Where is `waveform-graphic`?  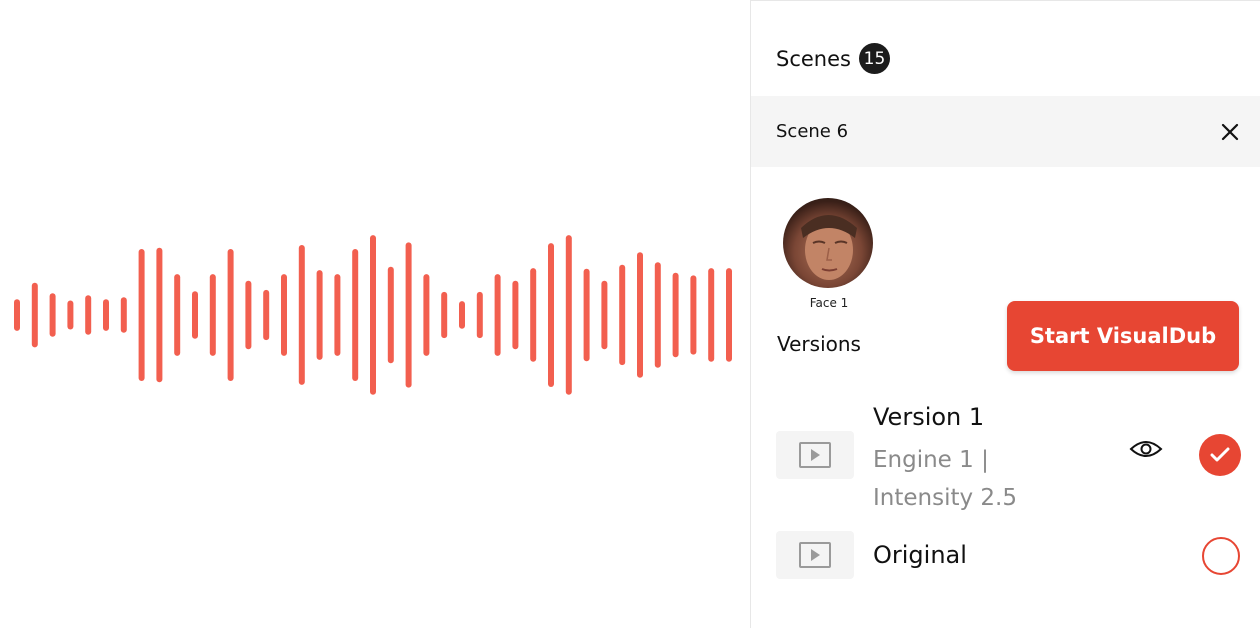 waveform-graphic is located at coordinates (373, 315).